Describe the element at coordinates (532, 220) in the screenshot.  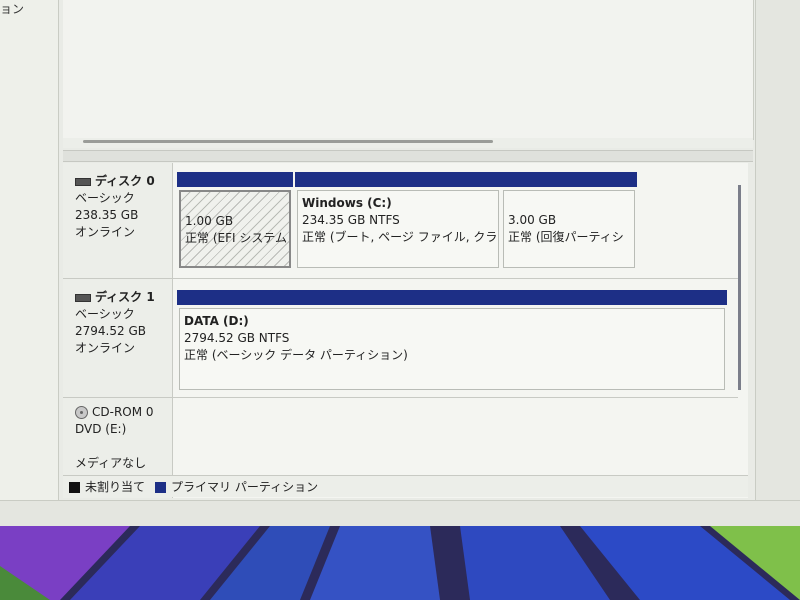
I see `partition-recovery-size: 3.00 GB` at that location.